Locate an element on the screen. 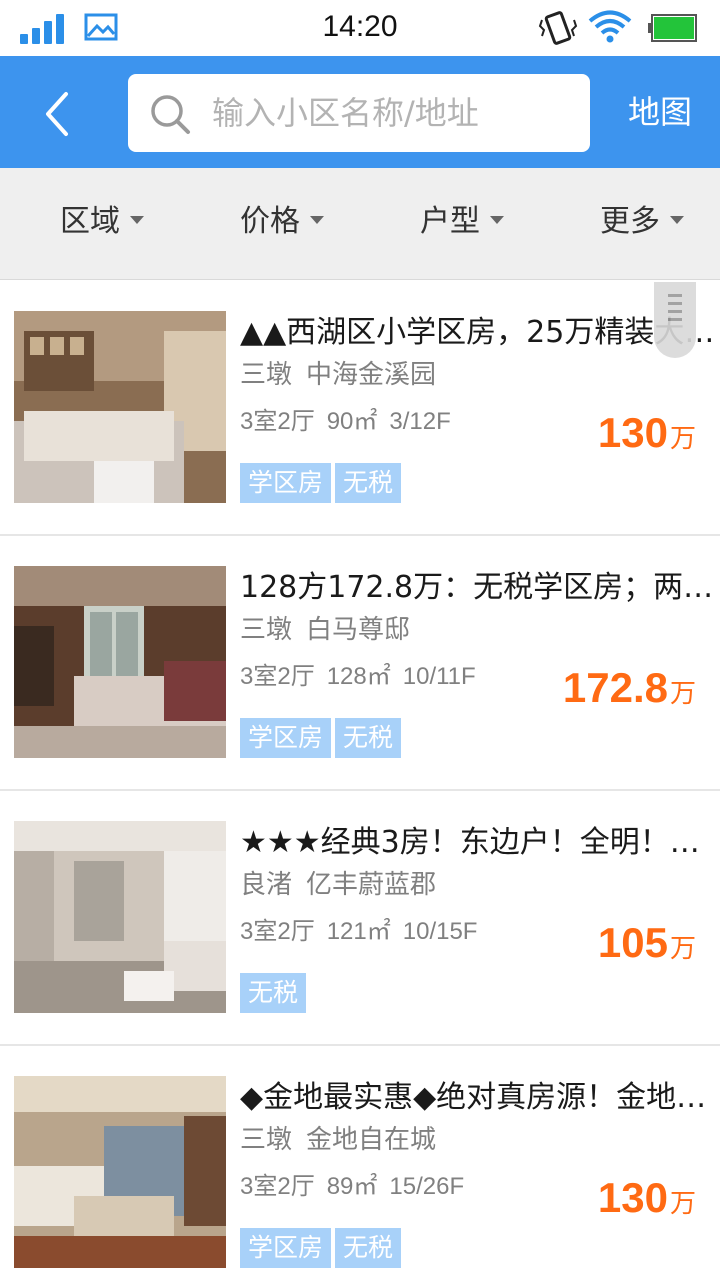 This screenshot has height=1280, width=720. listing-floor: 15/26F is located at coordinates (427, 1186).